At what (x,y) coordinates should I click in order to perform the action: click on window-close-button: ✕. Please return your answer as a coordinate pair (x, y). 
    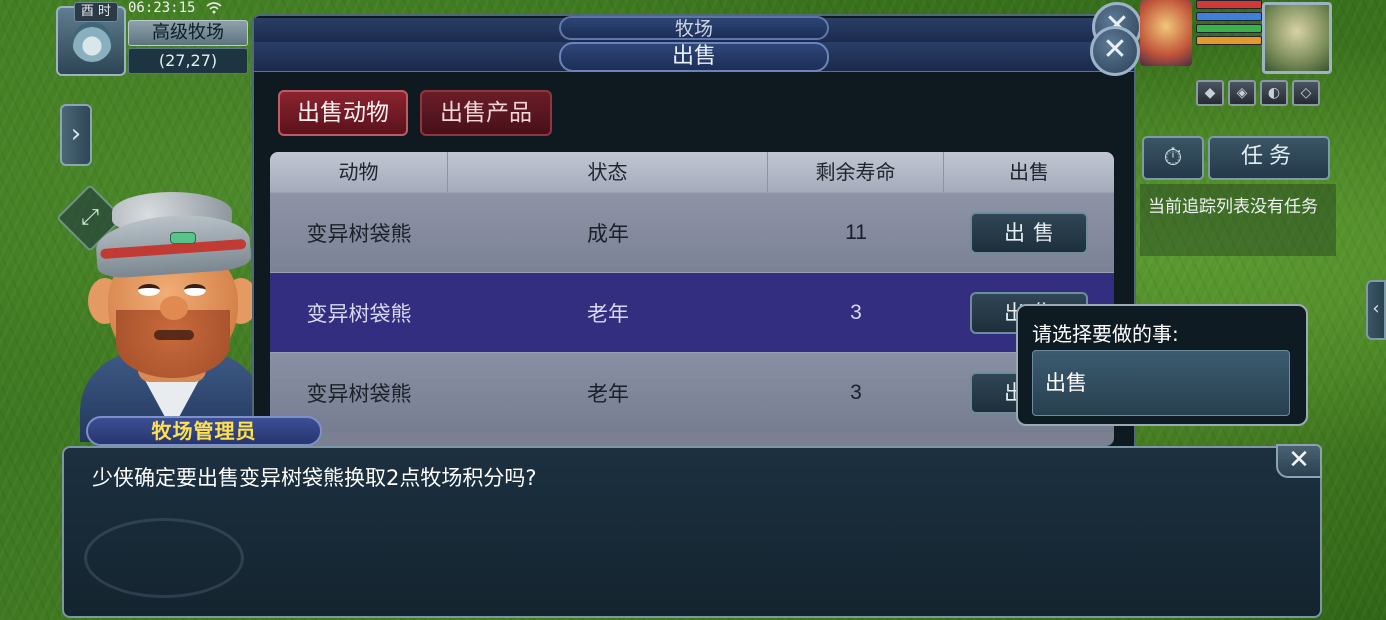
    Looking at the image, I should click on (1115, 51).